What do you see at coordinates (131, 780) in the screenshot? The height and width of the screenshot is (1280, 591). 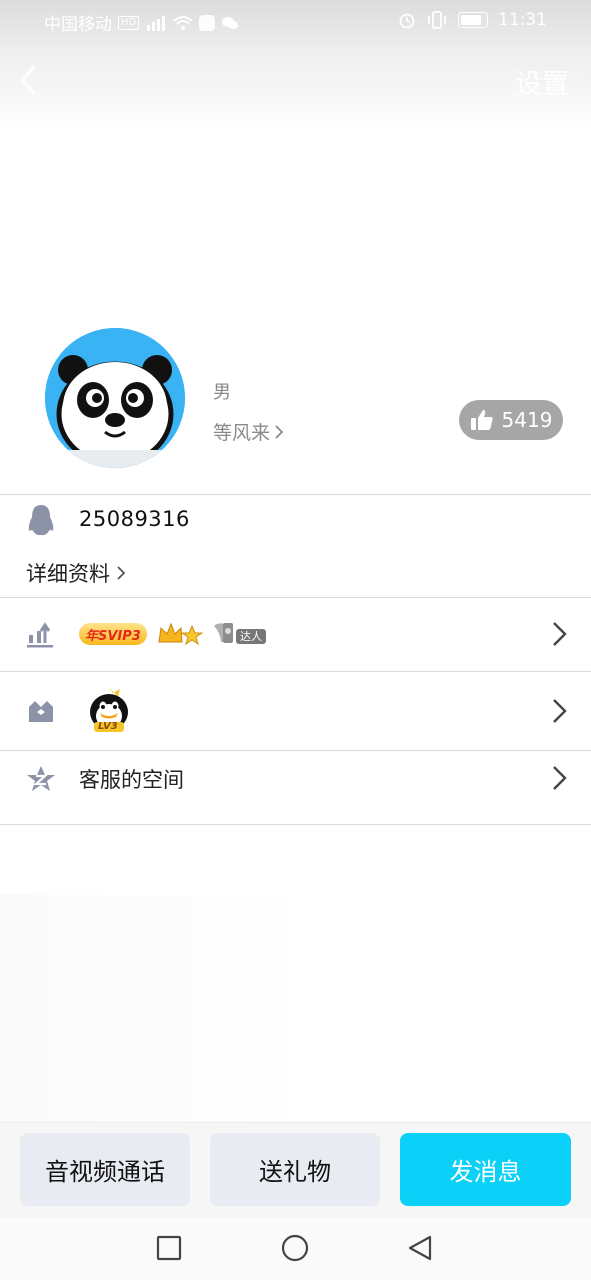 I see `qzone-label: 客服的空间` at bounding box center [131, 780].